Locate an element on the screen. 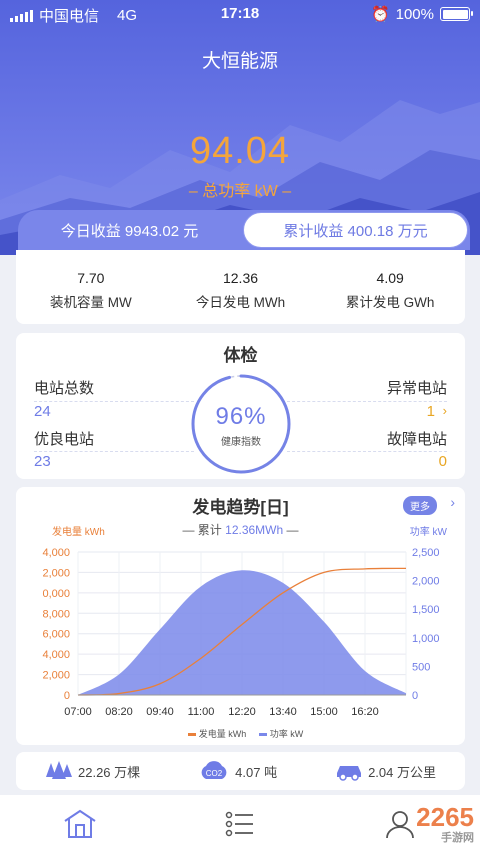 This screenshot has height=853, width=480. stat-label: 累计发电 GWh is located at coordinates (390, 302).